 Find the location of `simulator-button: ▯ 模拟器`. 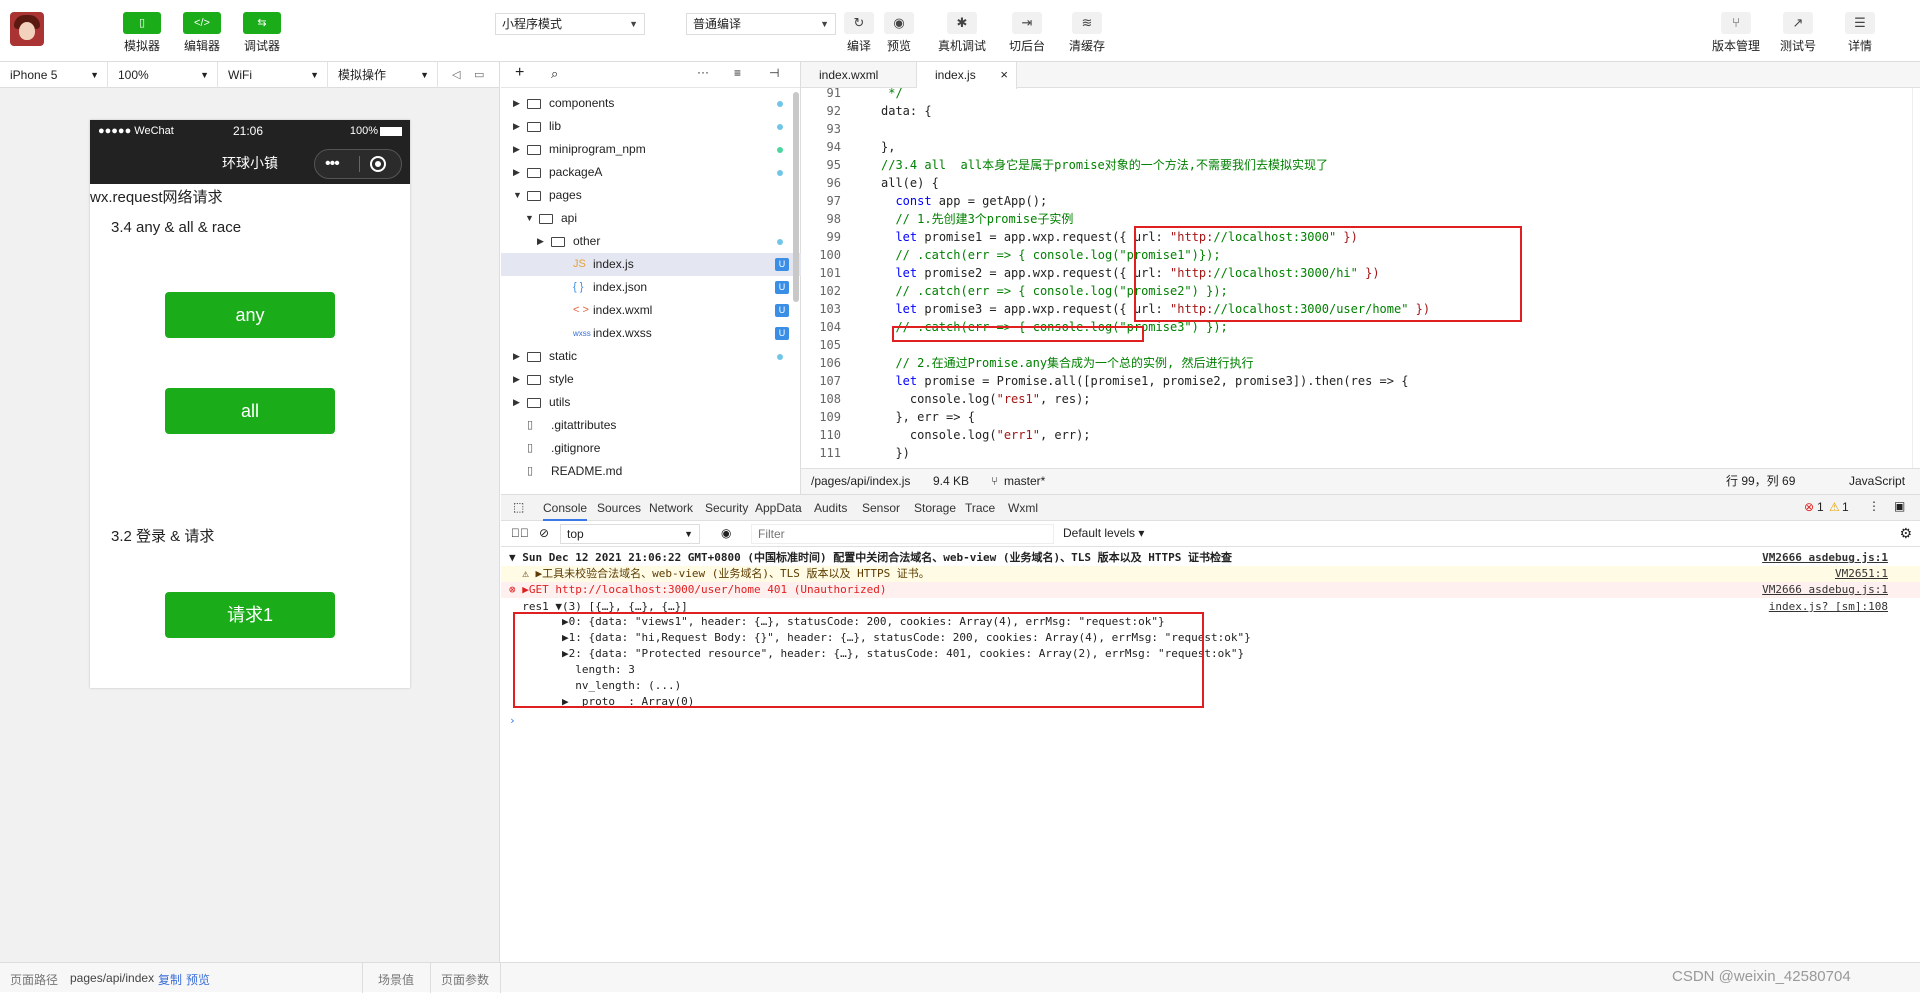

simulator-button: ▯ 模拟器 is located at coordinates (142, 33).